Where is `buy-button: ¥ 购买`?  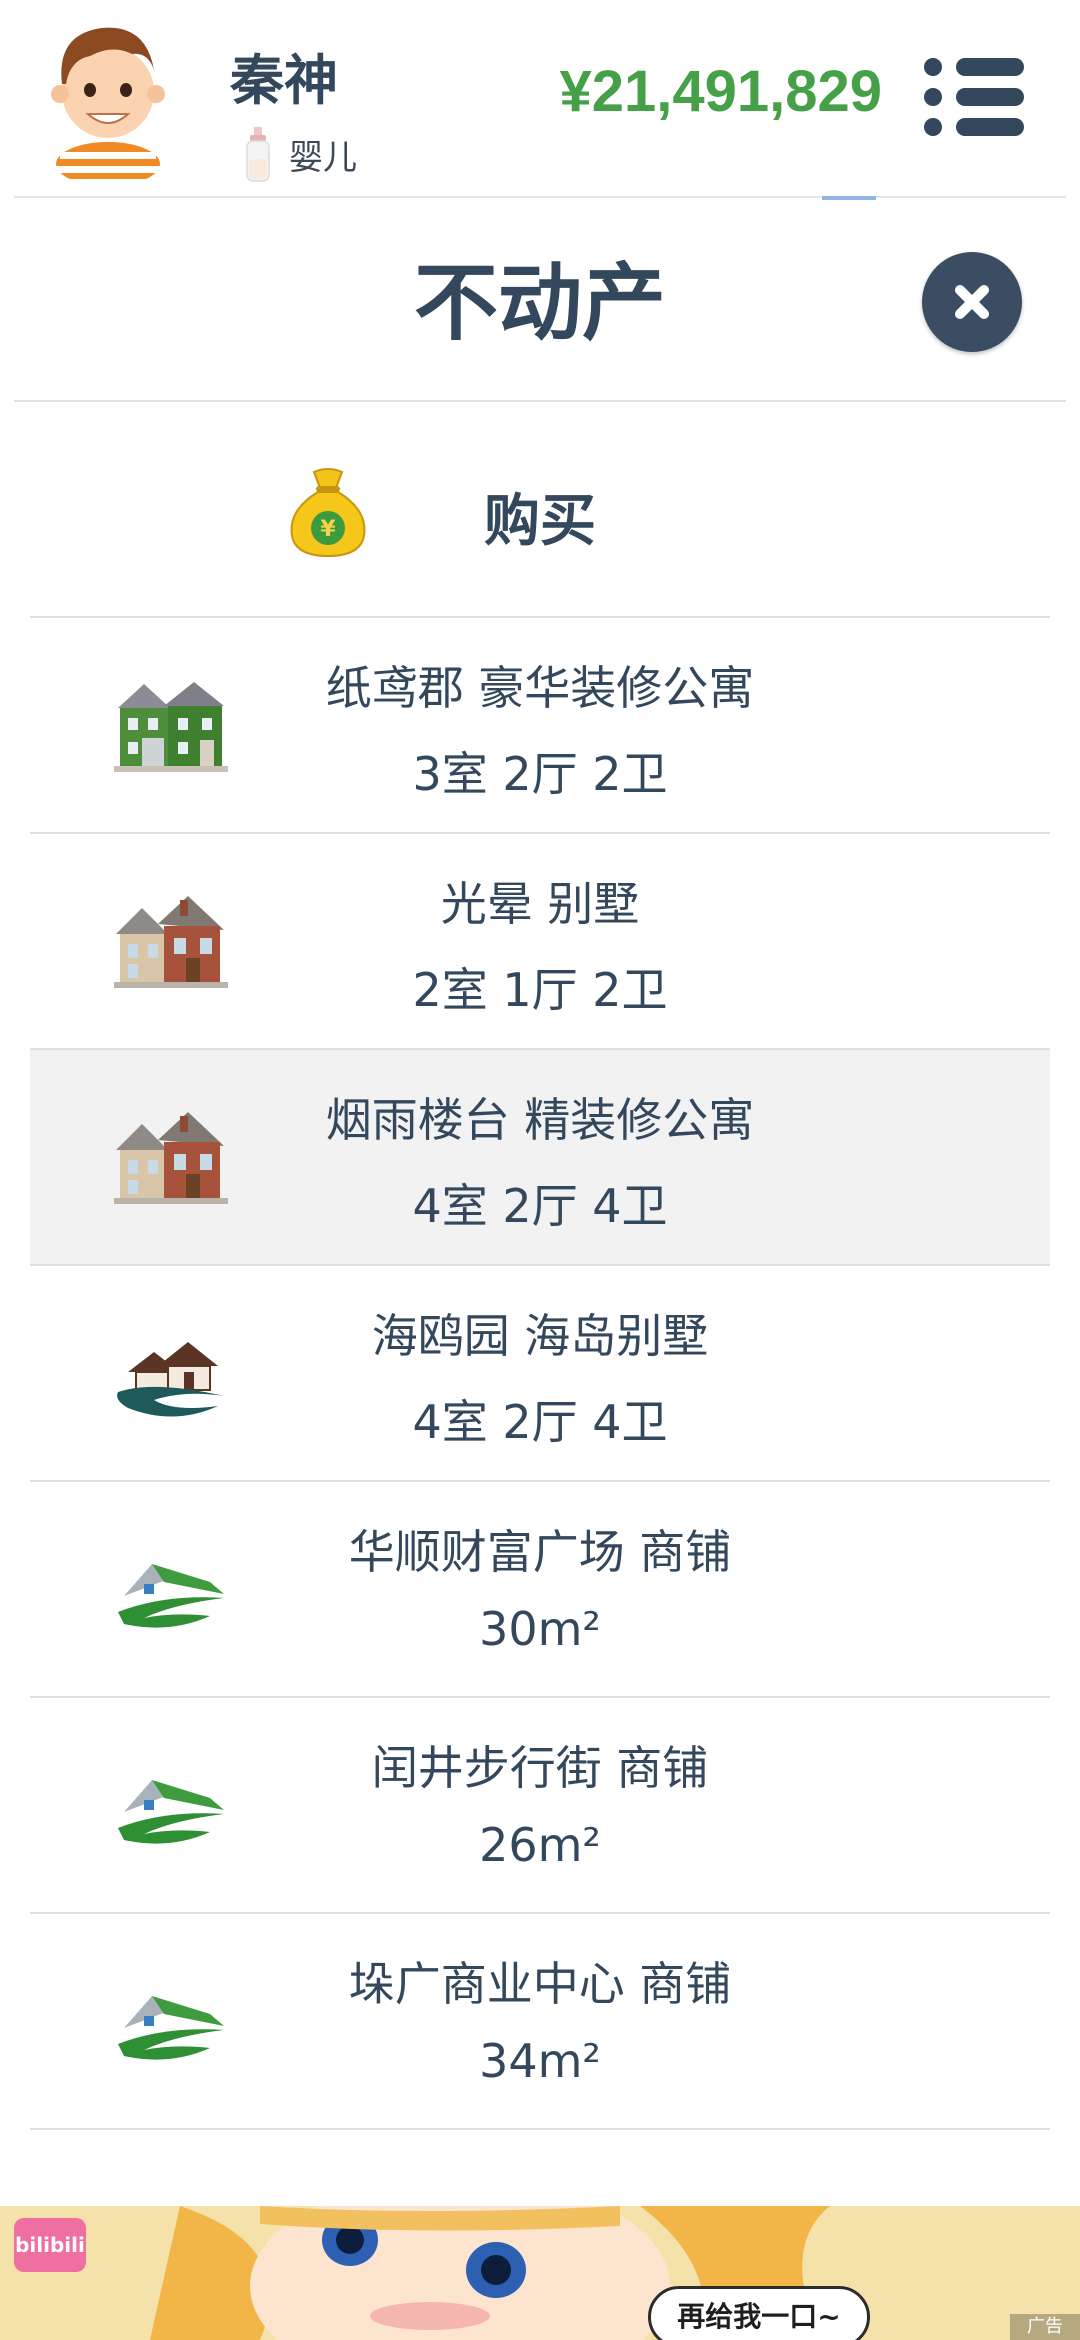
buy-button: ¥ 购买 is located at coordinates (540, 513).